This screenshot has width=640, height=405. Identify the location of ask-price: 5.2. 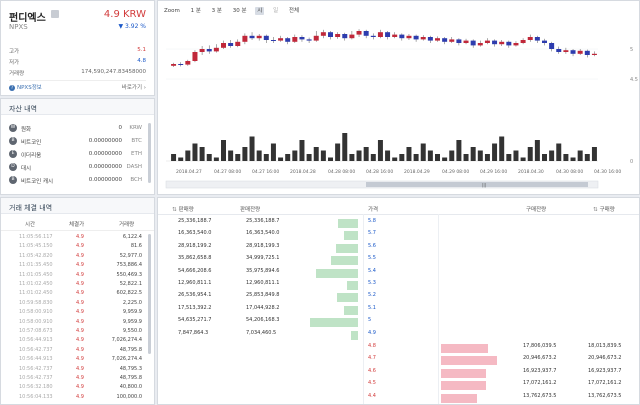
(372, 295).